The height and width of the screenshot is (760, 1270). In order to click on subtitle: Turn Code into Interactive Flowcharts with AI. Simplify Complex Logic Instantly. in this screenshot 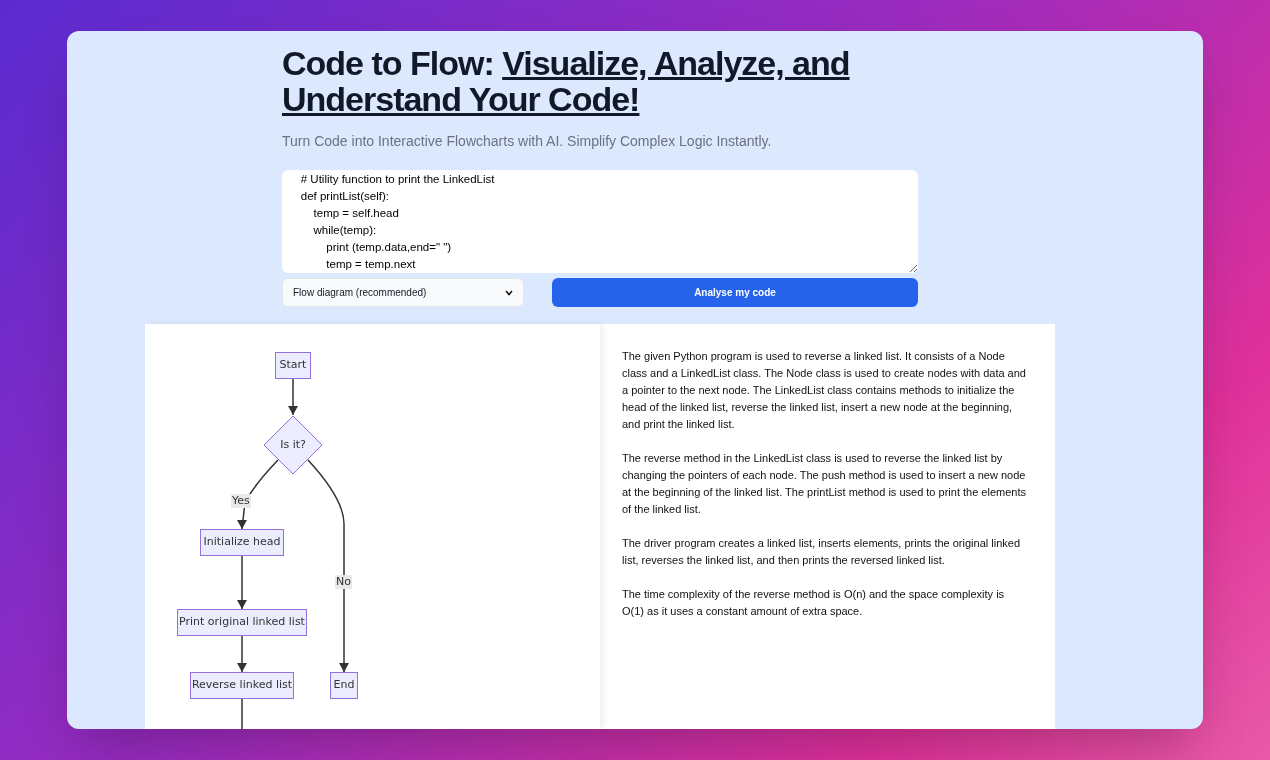, I will do `click(527, 141)`.